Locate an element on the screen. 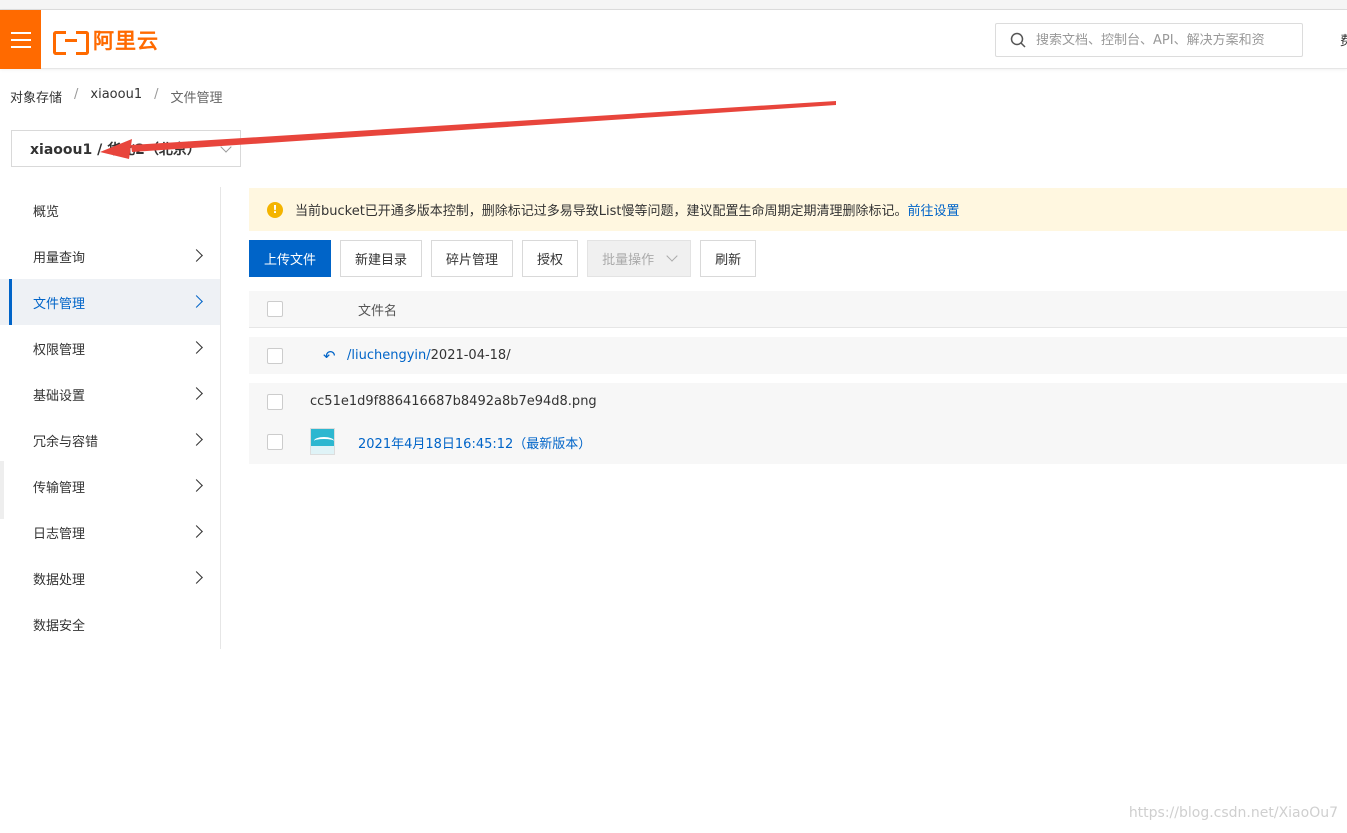 Image resolution: width=1347 pixels, height=833 pixels. sidebar-item-label: 传输管理 is located at coordinates (59, 488).